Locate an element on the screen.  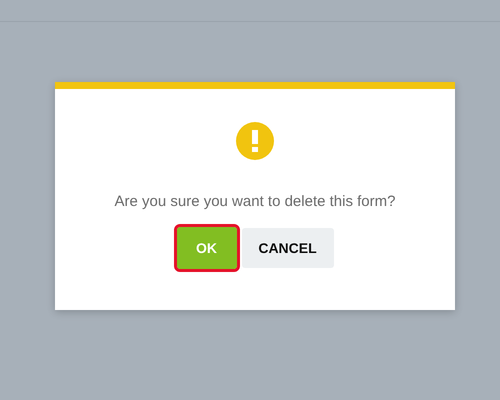
cancel-button: CANCEL is located at coordinates (288, 248).